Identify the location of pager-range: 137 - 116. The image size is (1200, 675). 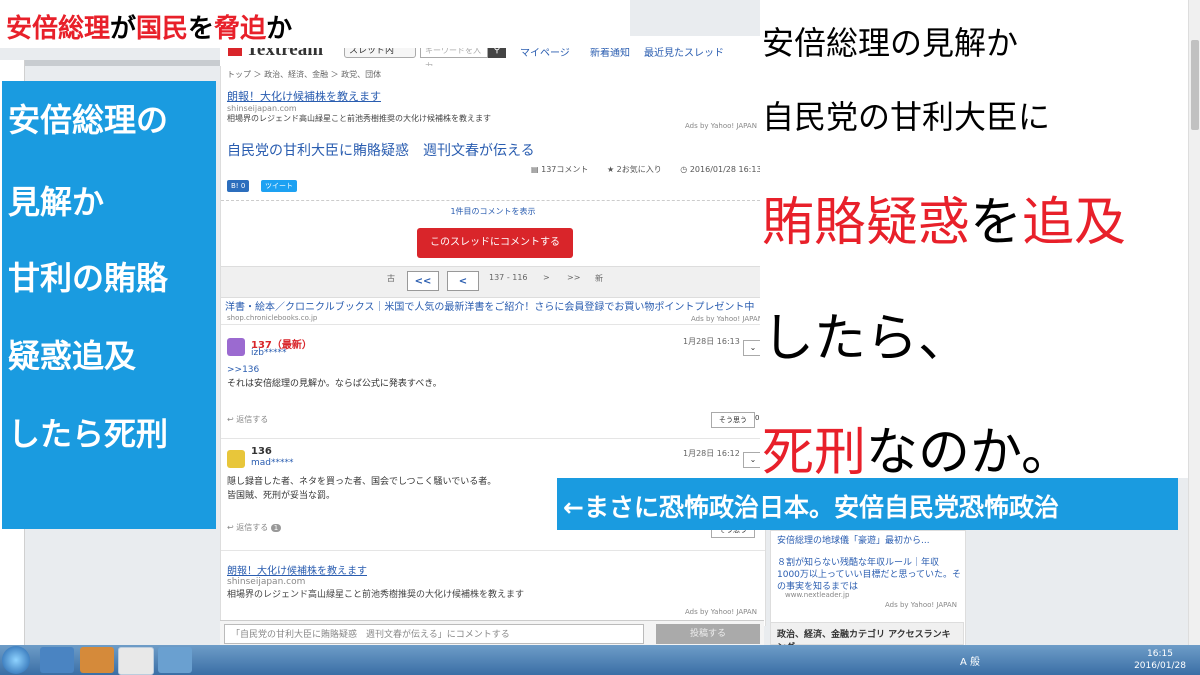
(508, 277).